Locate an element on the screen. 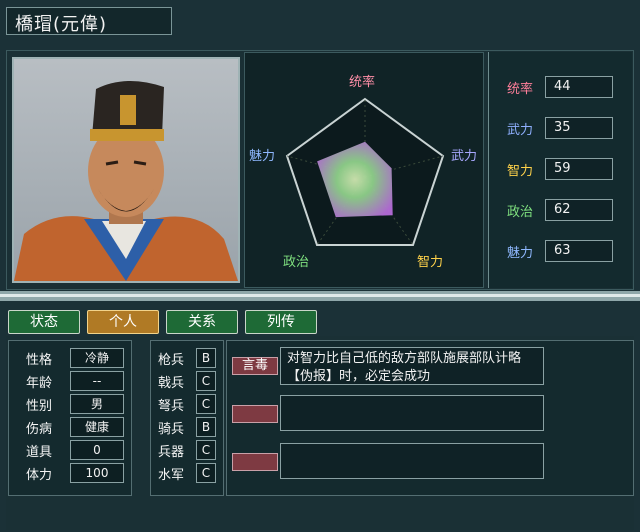 This screenshot has height=532, width=640. radar-label-bottom-left: 政治 is located at coordinates (296, 262).